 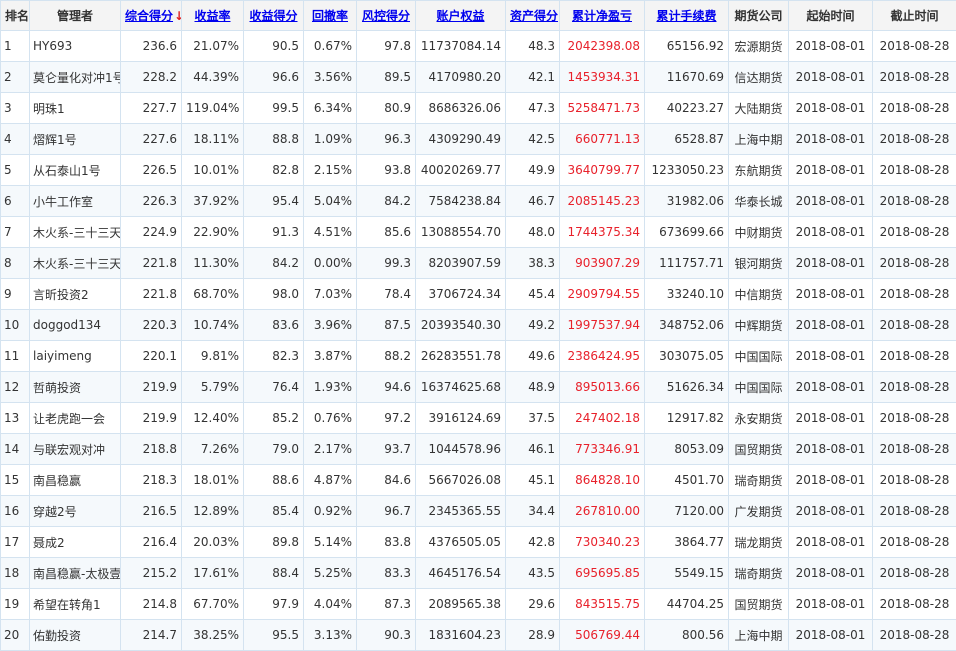 What do you see at coordinates (75, 387) in the screenshot?
I see `cell-manager: 哲萌投资` at bounding box center [75, 387].